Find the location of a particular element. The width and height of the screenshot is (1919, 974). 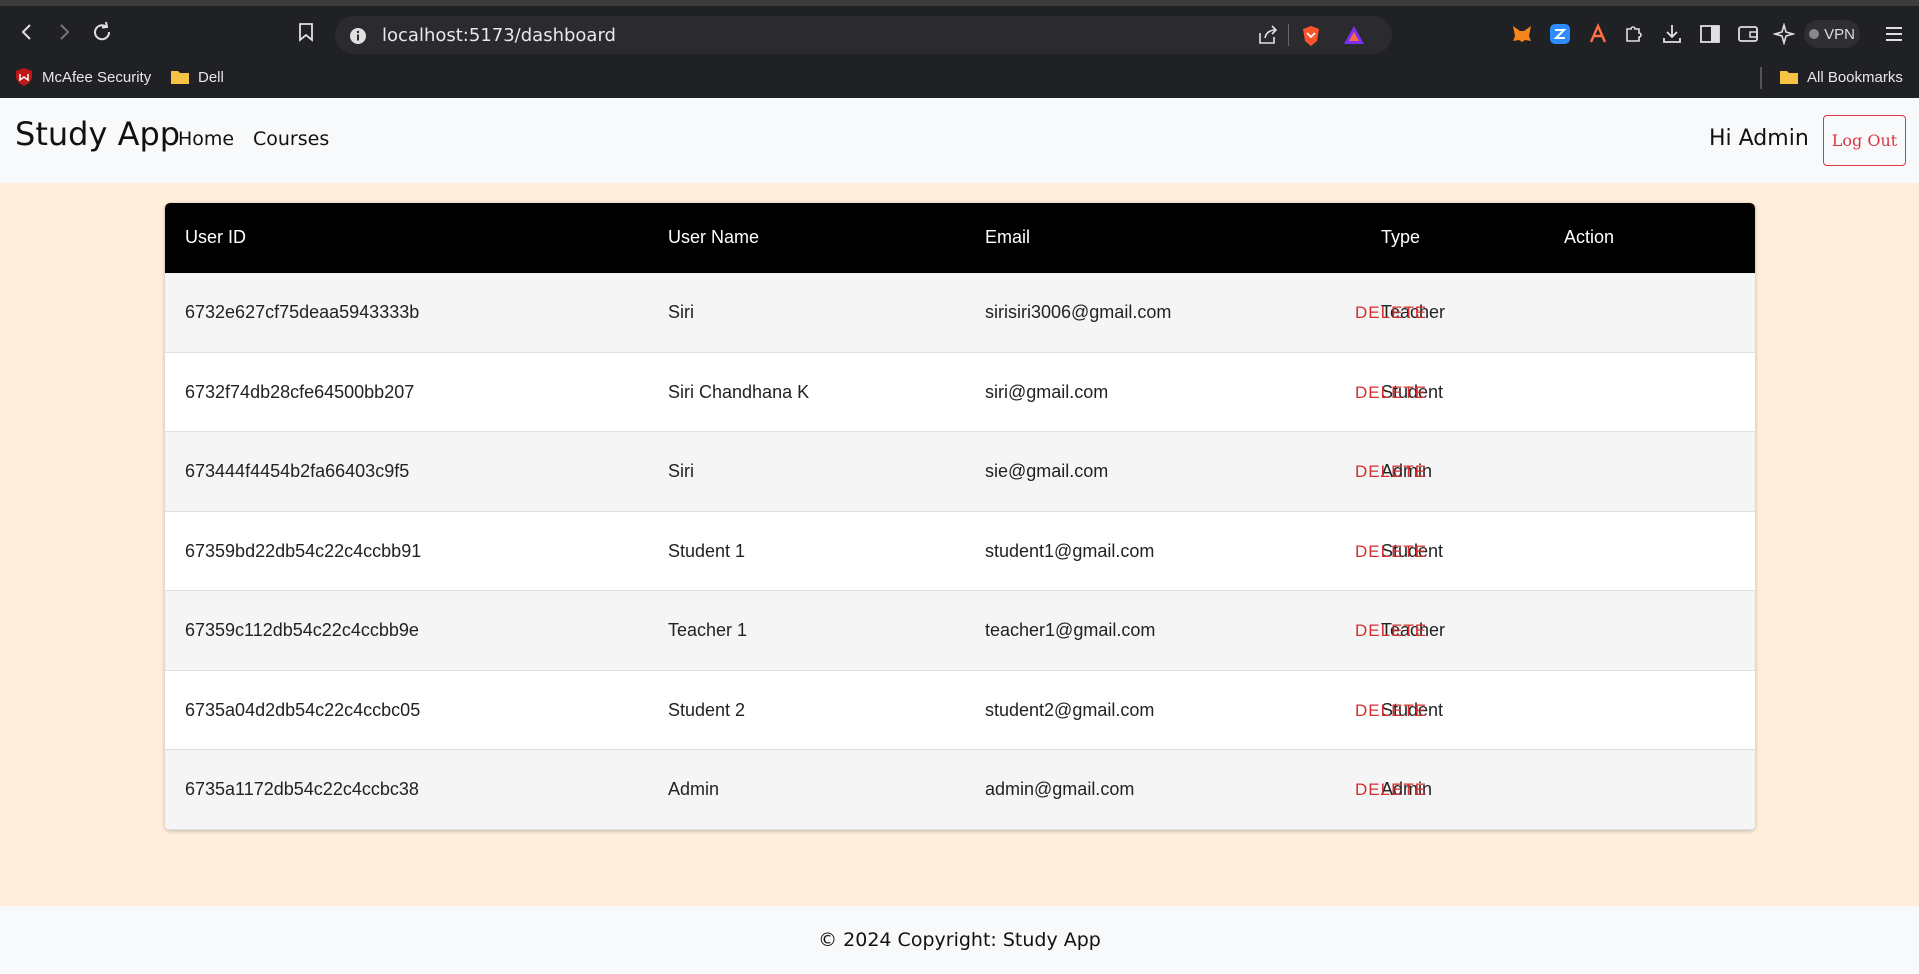

cell-email: teacher1@gmail.com is located at coordinates (1070, 630).